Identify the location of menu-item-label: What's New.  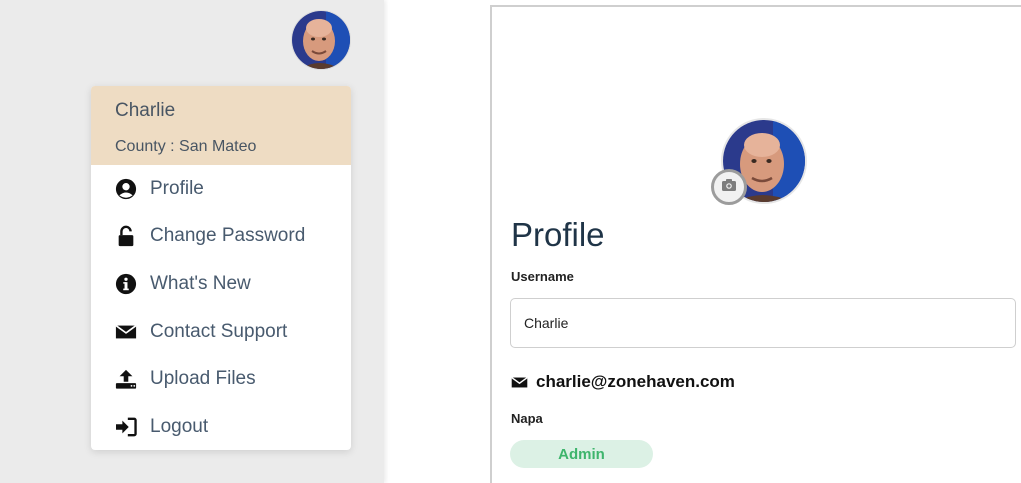
(200, 283).